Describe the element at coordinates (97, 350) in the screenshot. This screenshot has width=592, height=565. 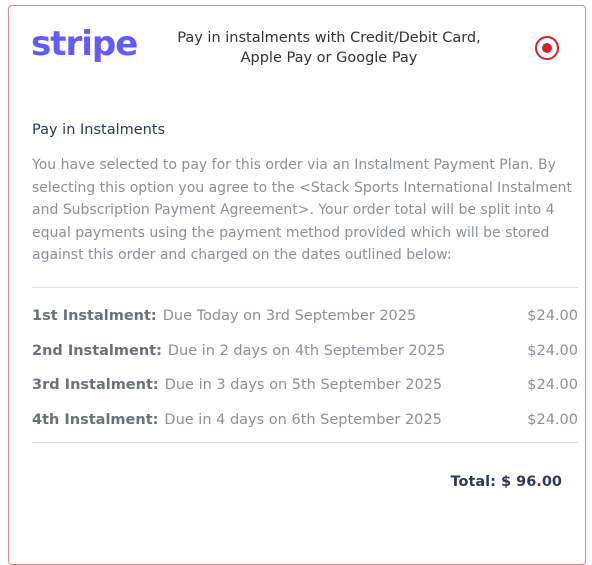
I see `instalment-label: 2nd Instalment:` at that location.